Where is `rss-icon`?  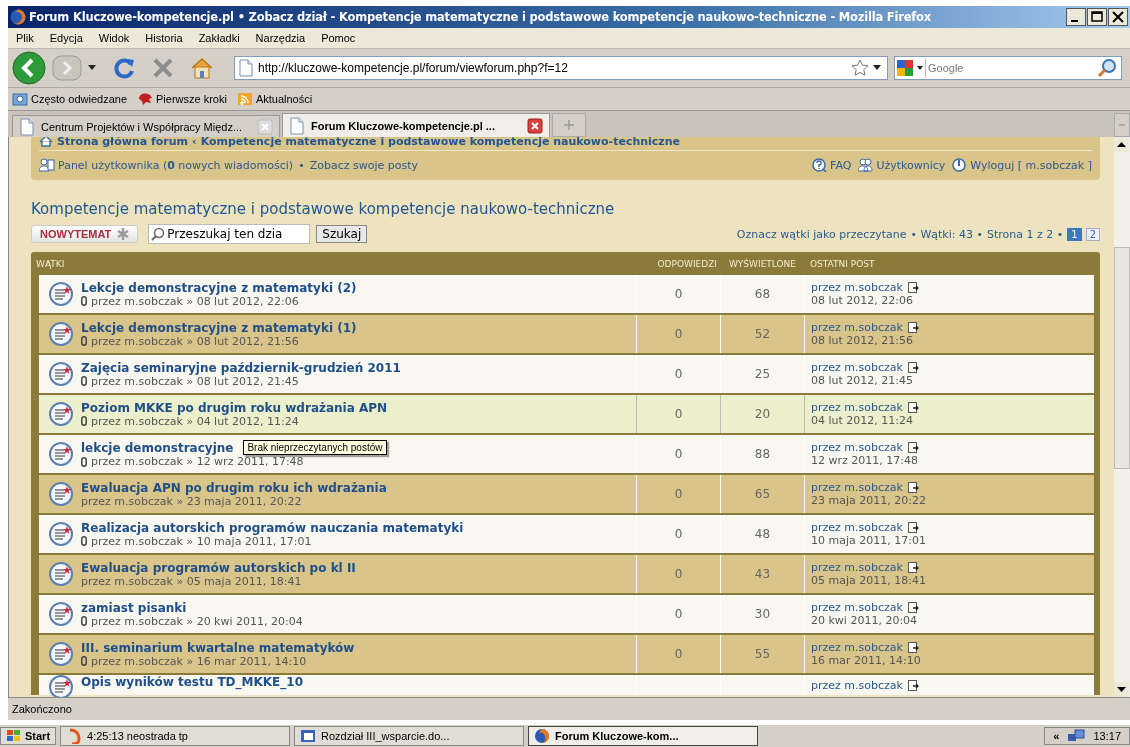 rss-icon is located at coordinates (244, 99).